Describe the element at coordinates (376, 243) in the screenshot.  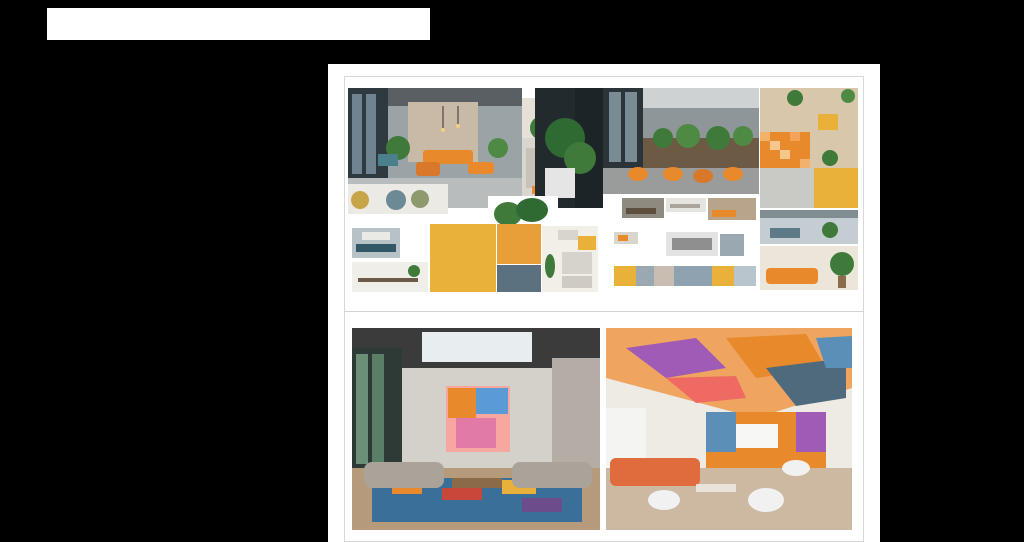
I see `meeting-room-photo` at that location.